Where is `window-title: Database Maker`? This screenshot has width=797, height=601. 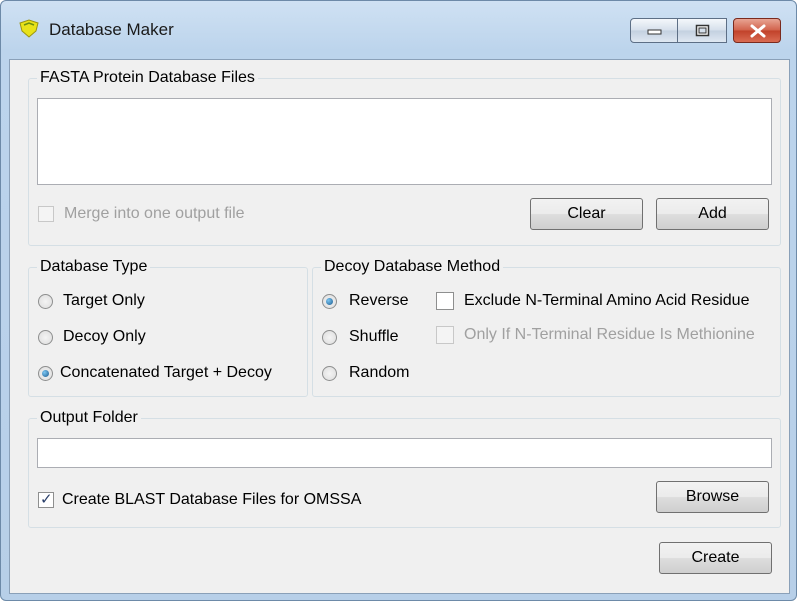
window-title: Database Maker is located at coordinates (111, 29).